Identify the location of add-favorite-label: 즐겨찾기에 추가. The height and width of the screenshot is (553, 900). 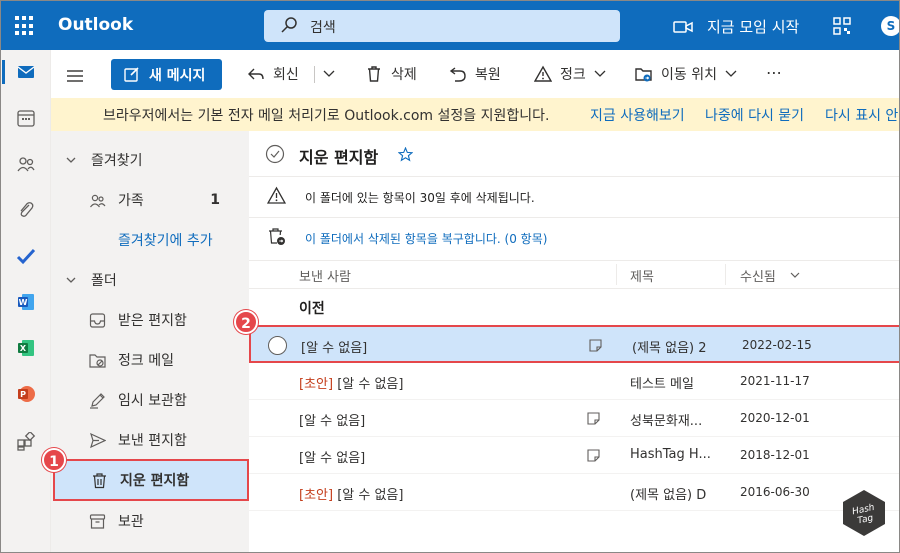
(165, 241).